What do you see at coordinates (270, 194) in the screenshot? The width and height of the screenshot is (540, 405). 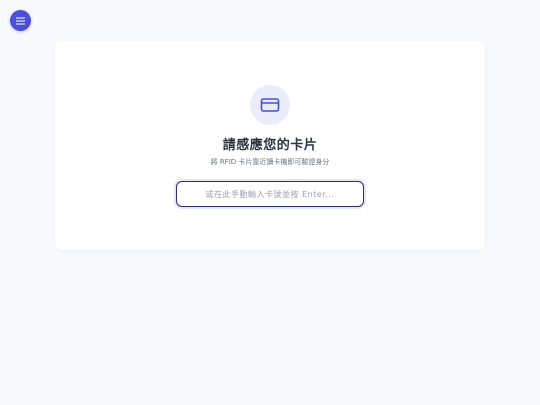 I see `card-number-input` at bounding box center [270, 194].